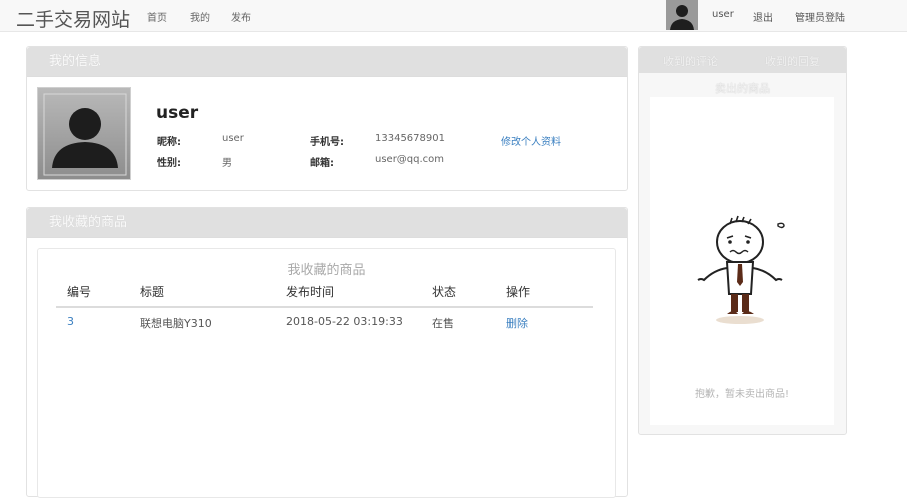 The image size is (907, 498). What do you see at coordinates (70, 321) in the screenshot?
I see `row-id-link: 3` at bounding box center [70, 321].